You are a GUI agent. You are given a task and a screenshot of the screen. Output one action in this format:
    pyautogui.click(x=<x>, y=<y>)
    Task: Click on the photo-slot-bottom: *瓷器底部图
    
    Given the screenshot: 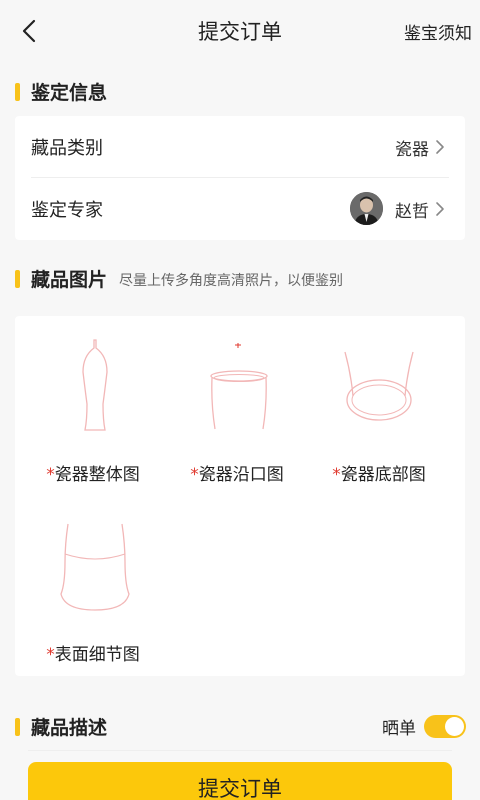 What is the action you would take?
    pyautogui.click(x=379, y=414)
    